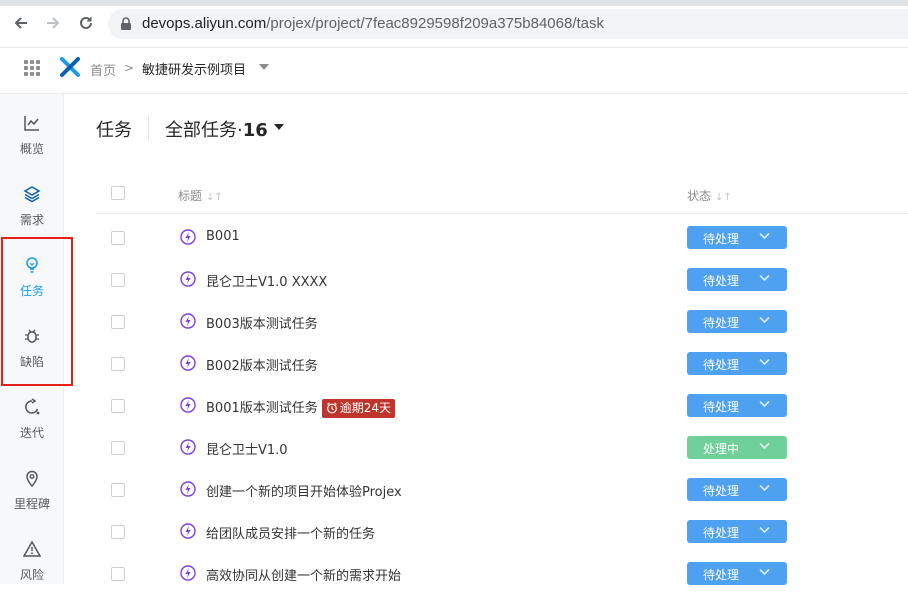 This screenshot has width=908, height=594. Describe the element at coordinates (32, 194) in the screenshot. I see `layers-icon` at that location.